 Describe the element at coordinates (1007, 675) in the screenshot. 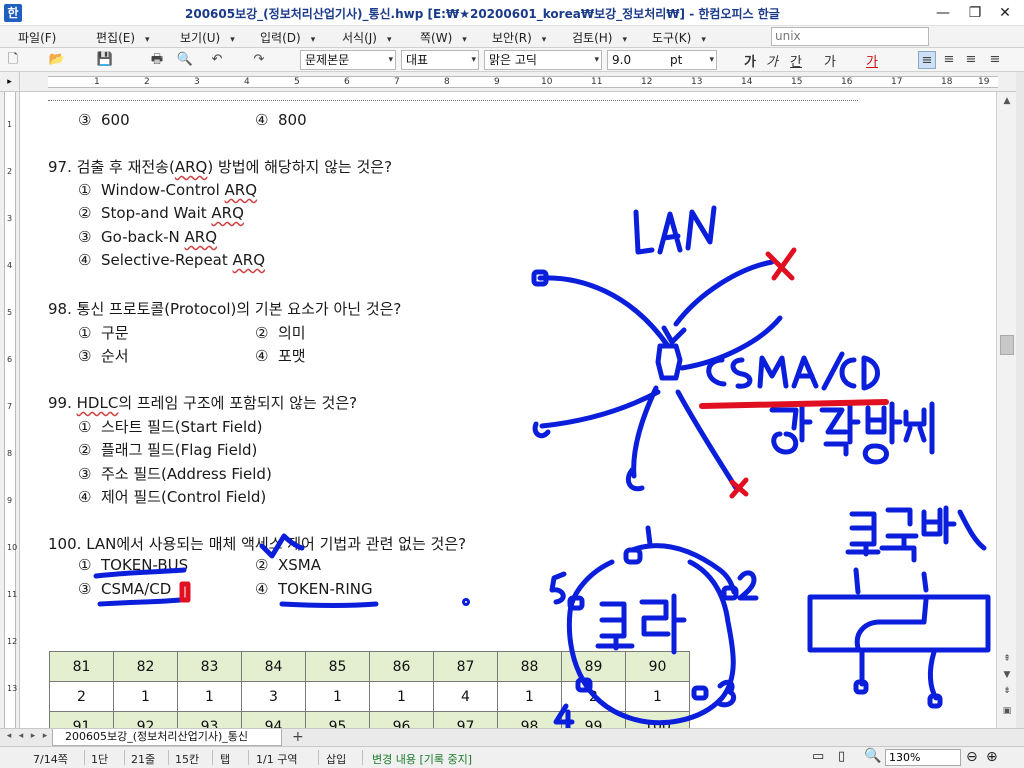

I see `scroll-down-icon: ▼` at that location.